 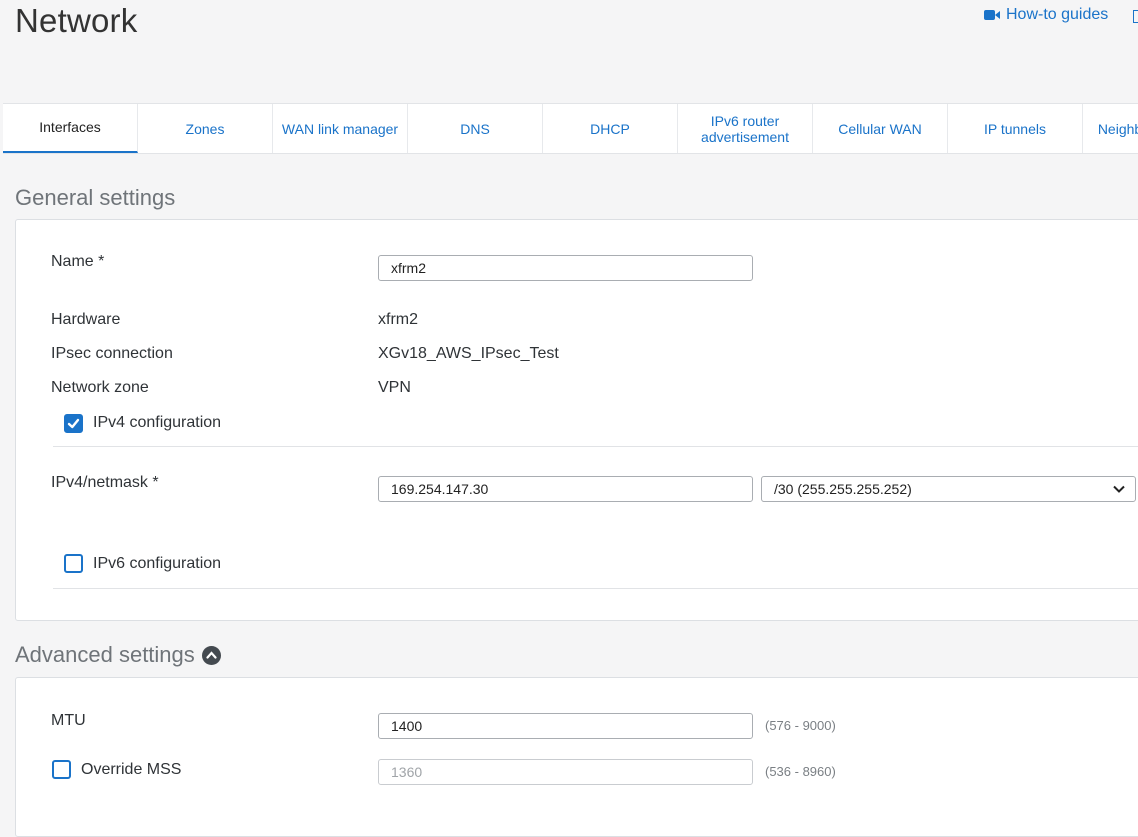 I want to click on checkmark-icon, so click(x=73, y=423).